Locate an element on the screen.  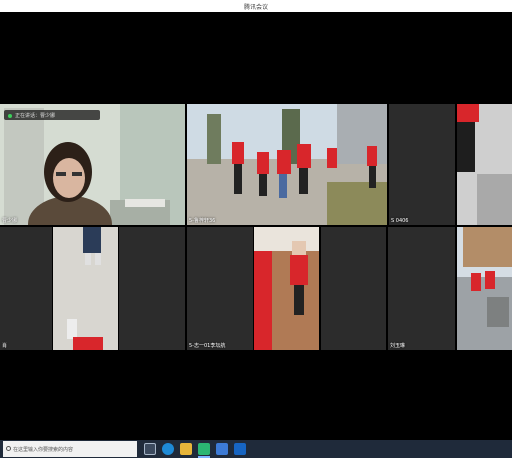
explorer-icon is located at coordinates (186, 449).